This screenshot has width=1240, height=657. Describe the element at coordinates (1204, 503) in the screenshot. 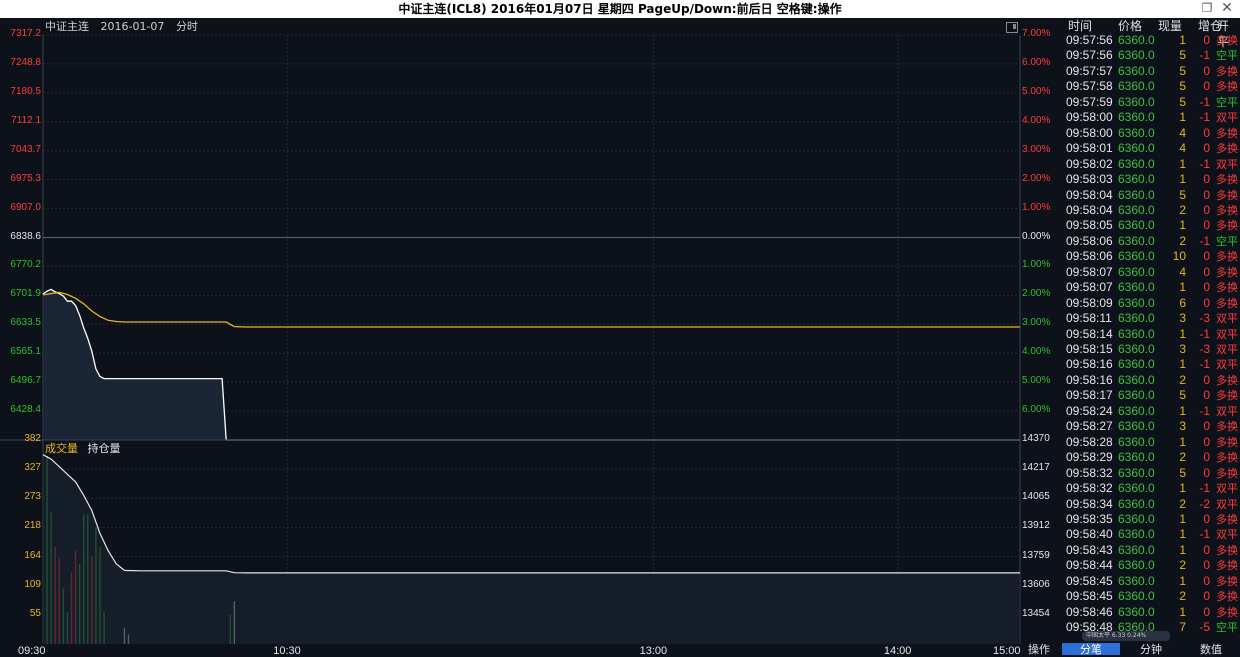

I see `tick-oi-change: -2` at that location.